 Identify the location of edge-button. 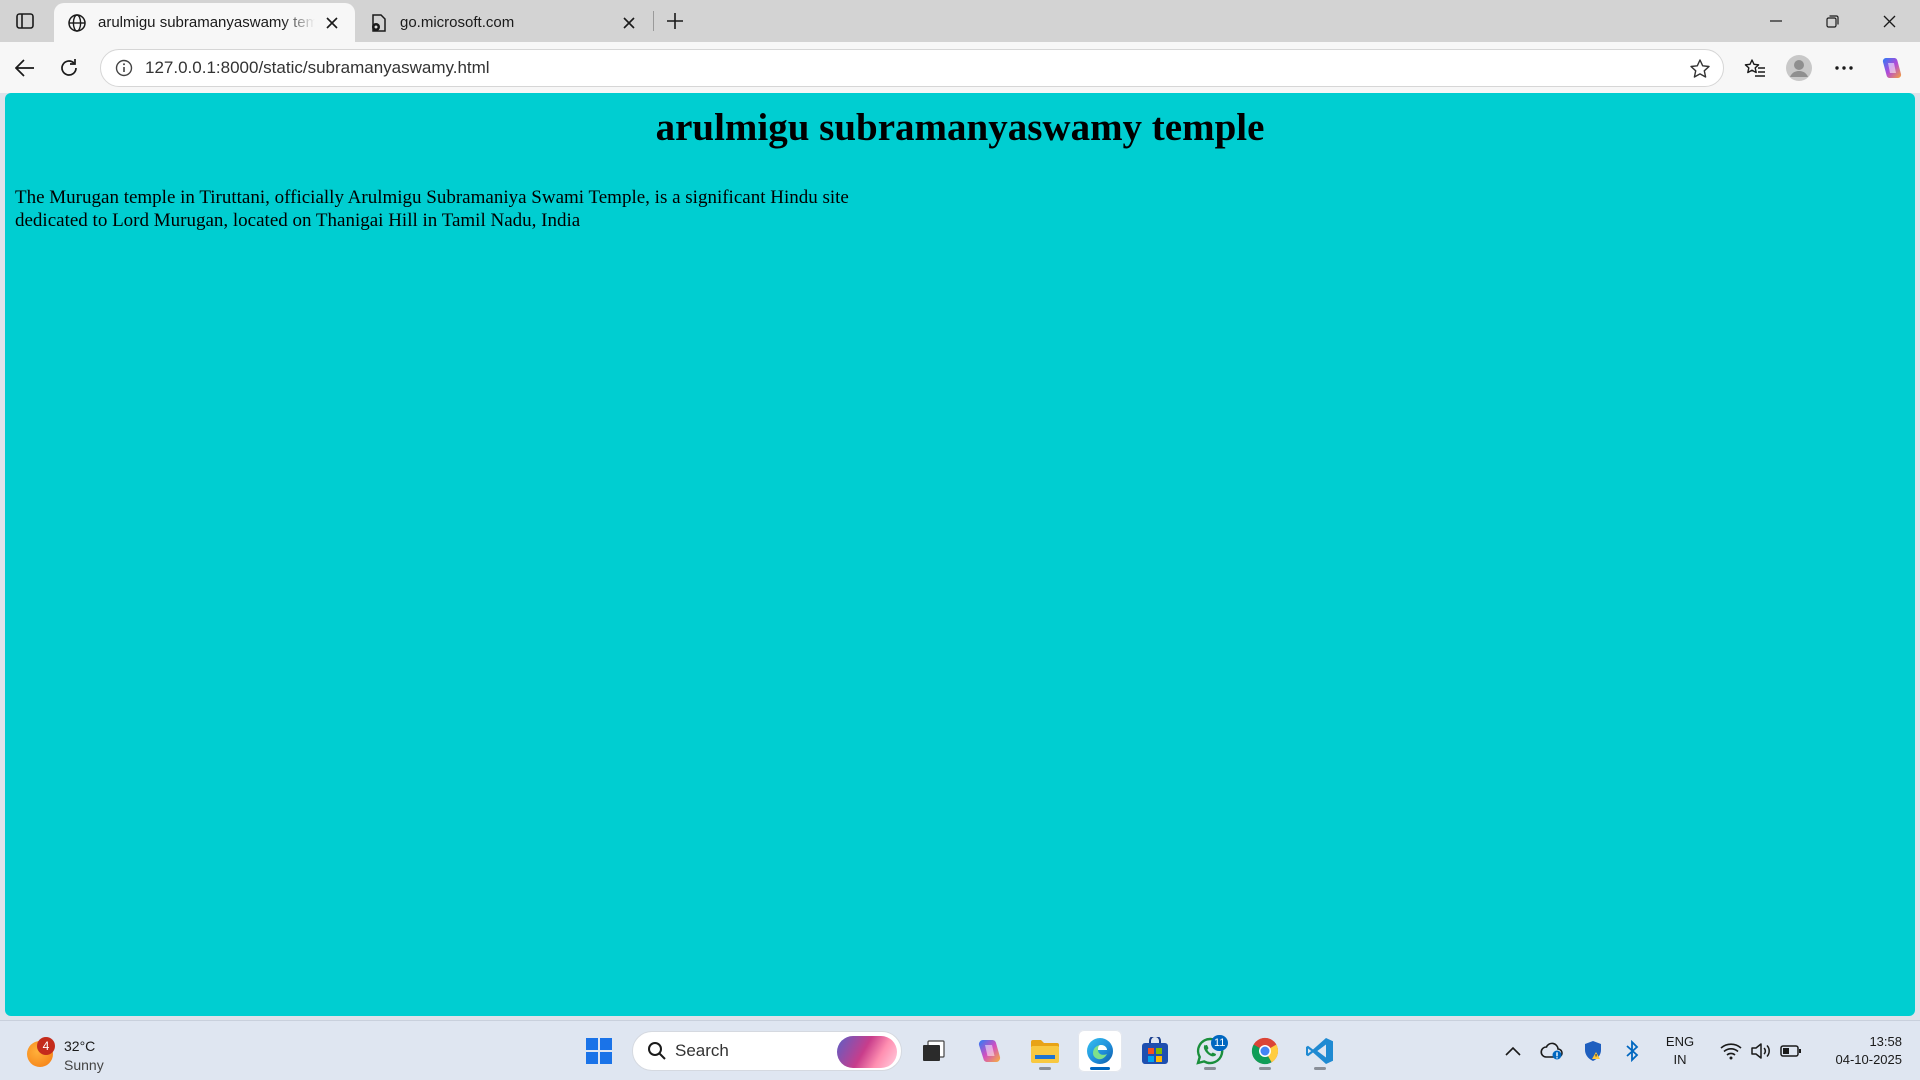
(1100, 1051).